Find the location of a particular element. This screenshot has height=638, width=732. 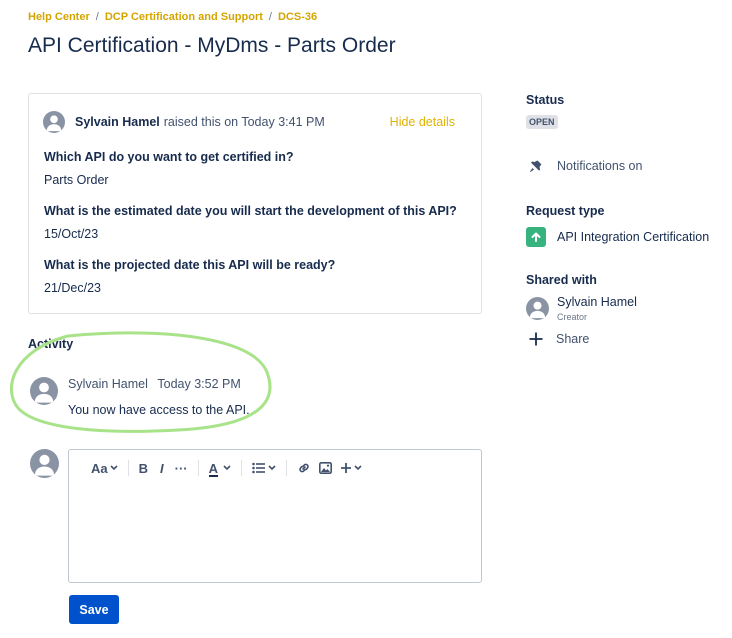

reporter-name: Sylvain Hamel is located at coordinates (117, 122).